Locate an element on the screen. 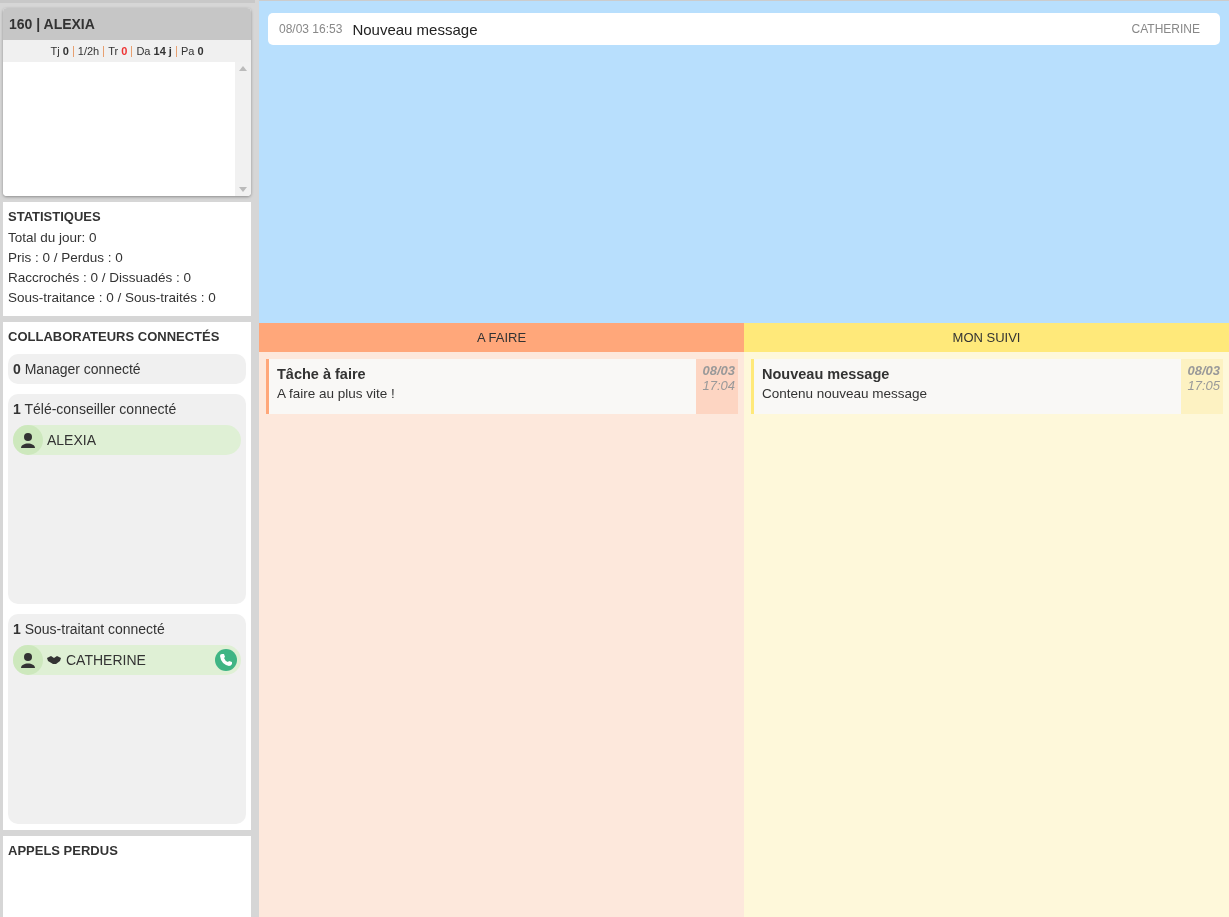 Image resolution: width=1229 pixels, height=917 pixels. collaborator-chip: ALEXIA is located at coordinates (127, 440).